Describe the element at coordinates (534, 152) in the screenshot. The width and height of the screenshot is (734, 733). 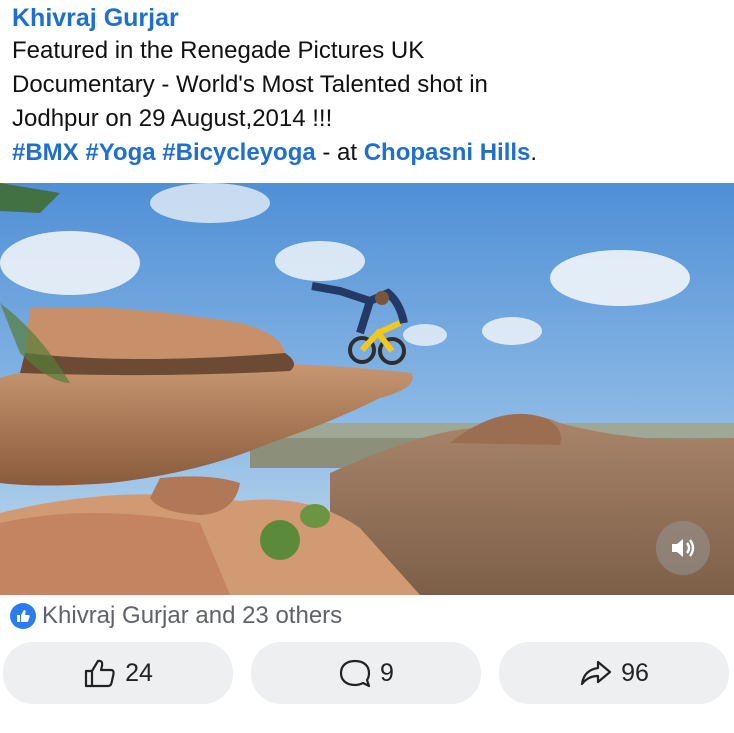
I see `location-suffix: .` at that location.